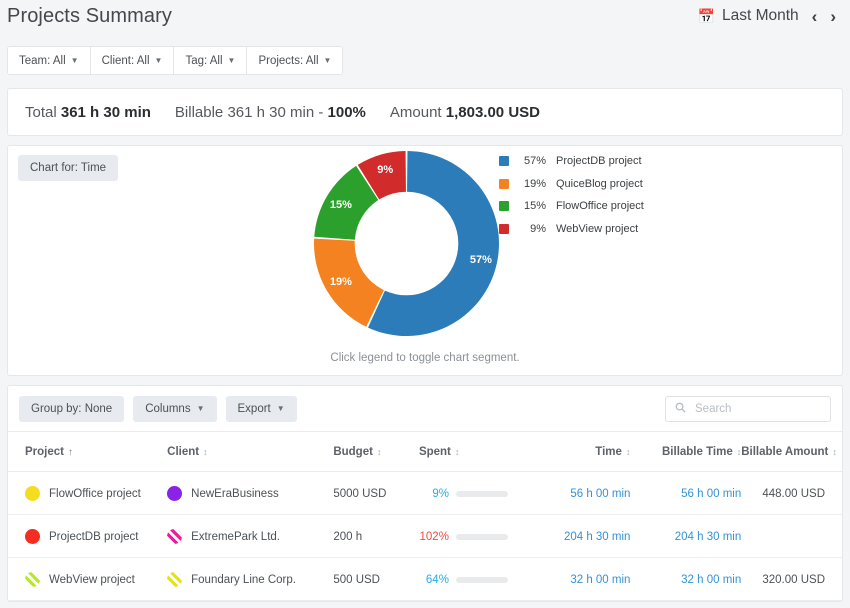 The image size is (850, 608). I want to click on col-header-billable-time: Billable Time ↕, so click(686, 452).